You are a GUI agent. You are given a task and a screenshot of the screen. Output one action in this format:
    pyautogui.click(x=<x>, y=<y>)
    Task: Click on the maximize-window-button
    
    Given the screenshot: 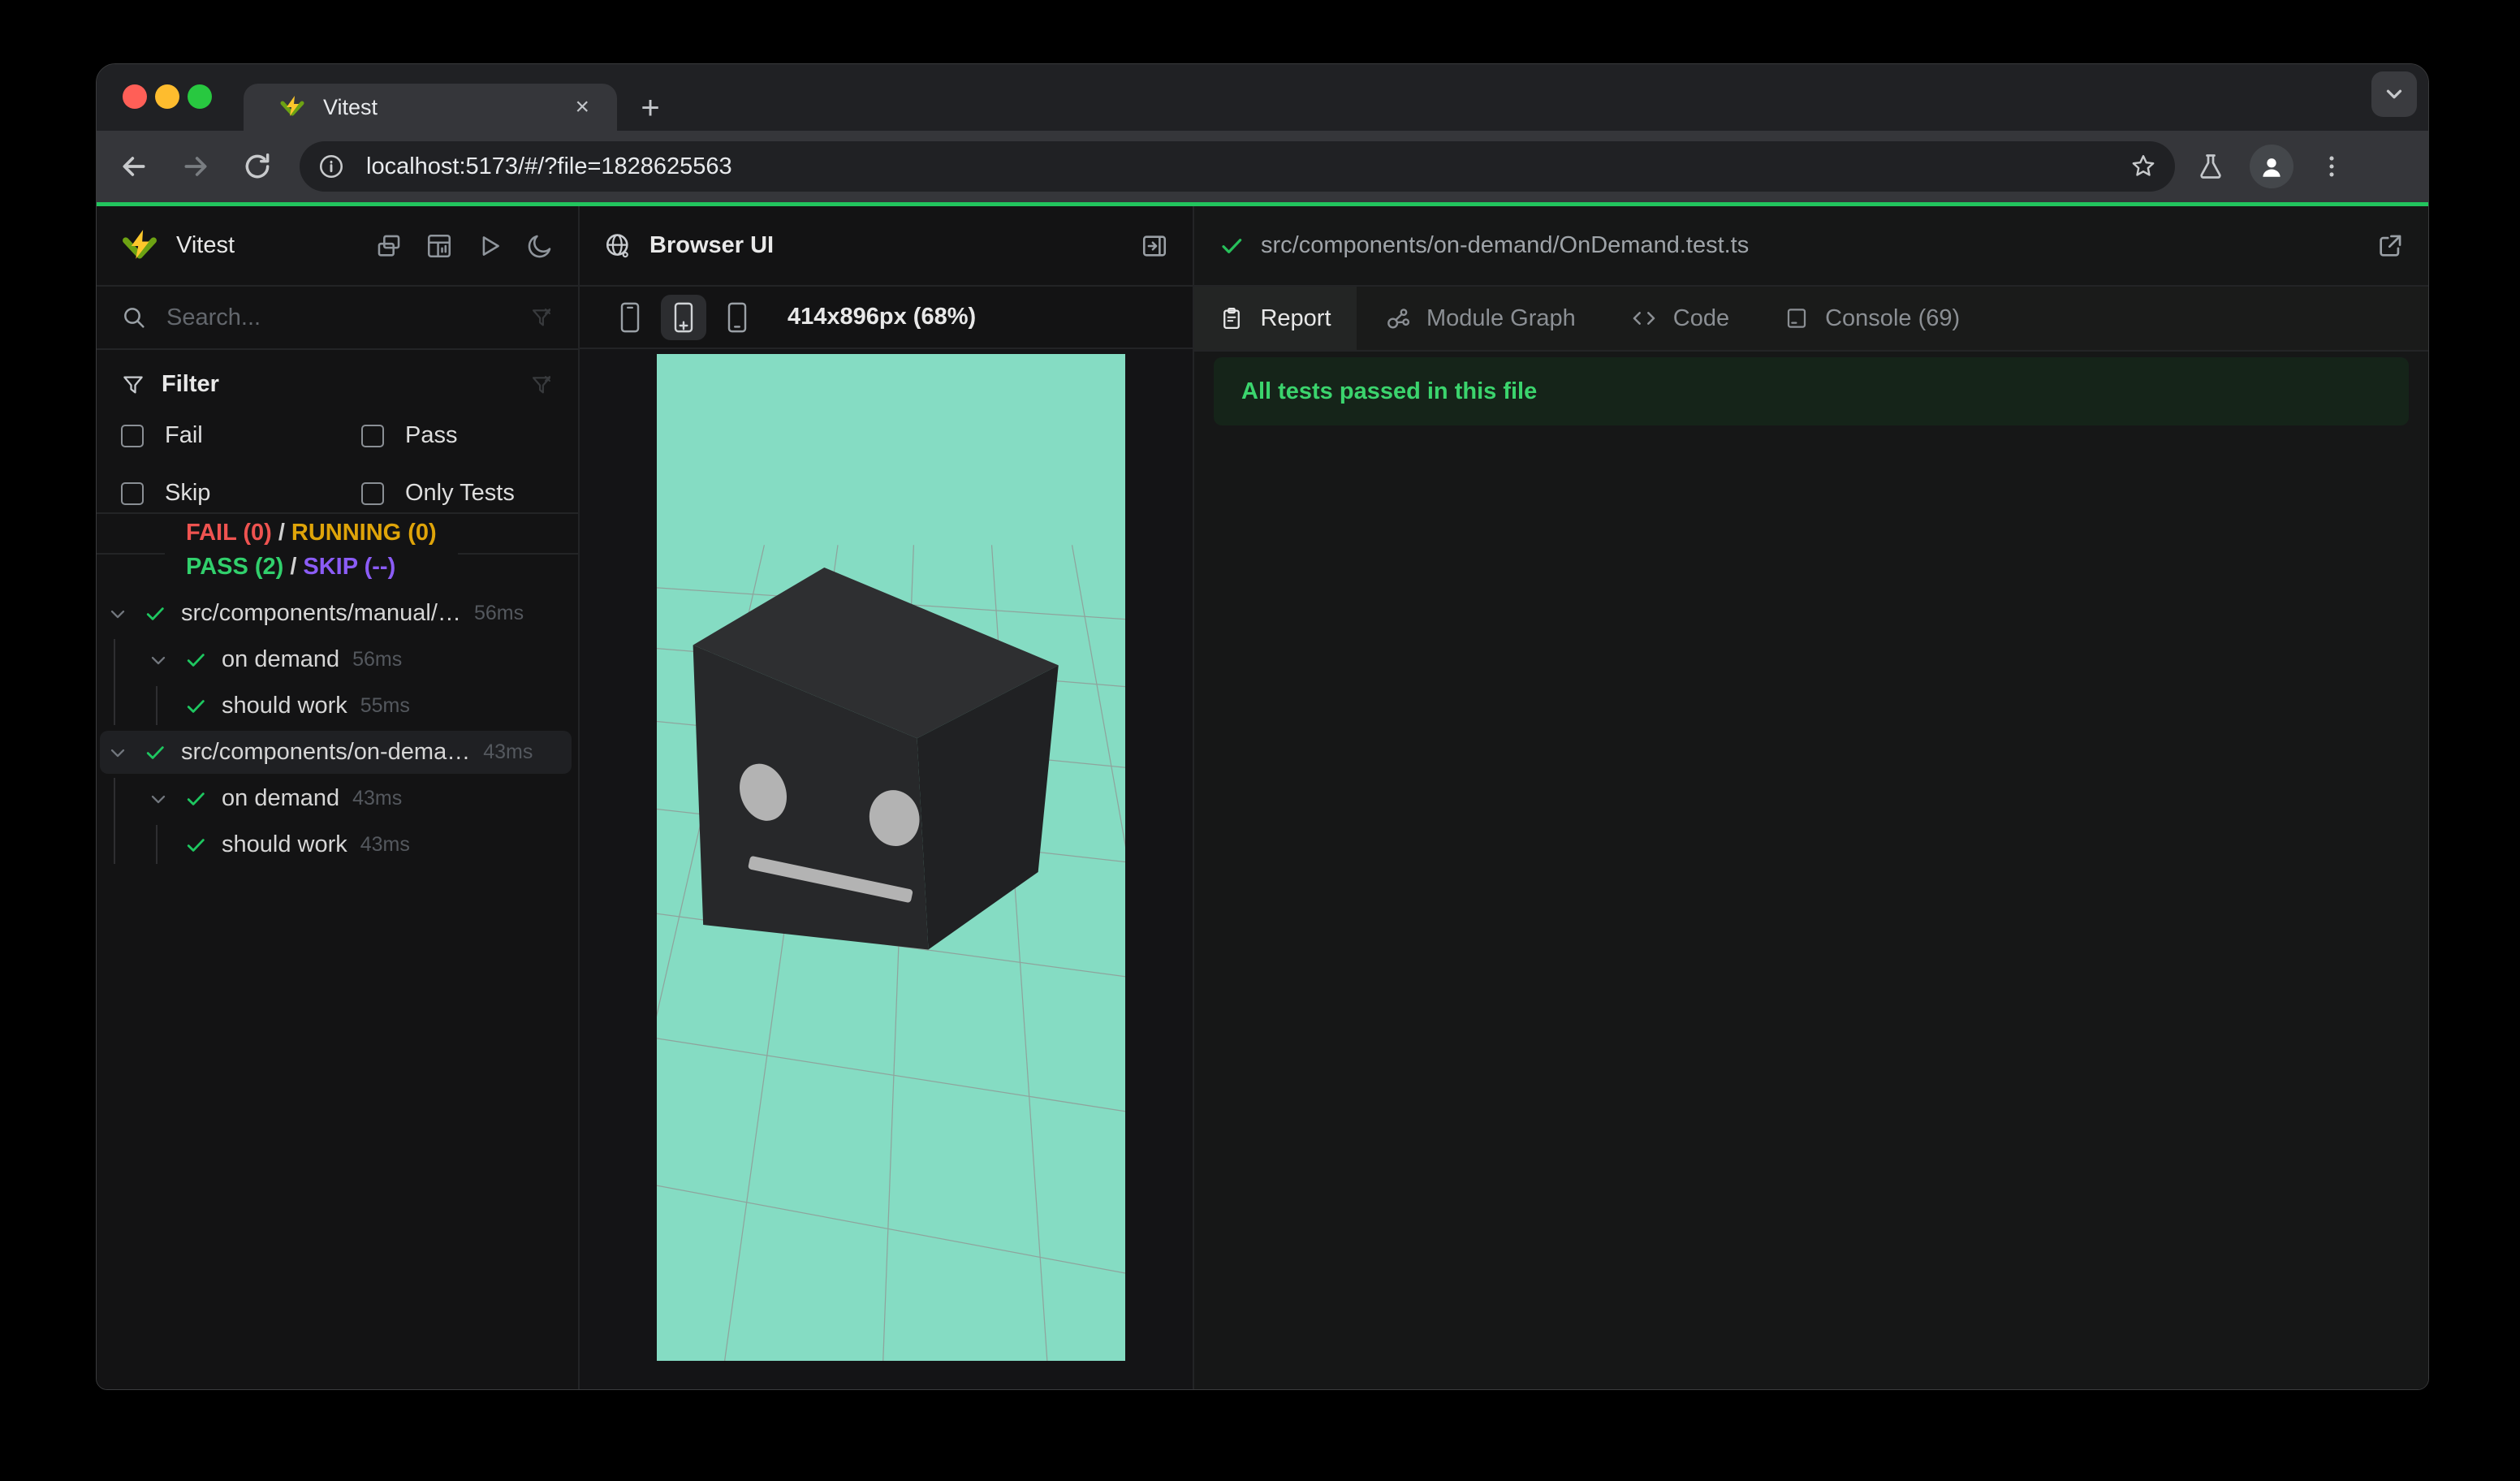 What is the action you would take?
    pyautogui.click(x=200, y=96)
    